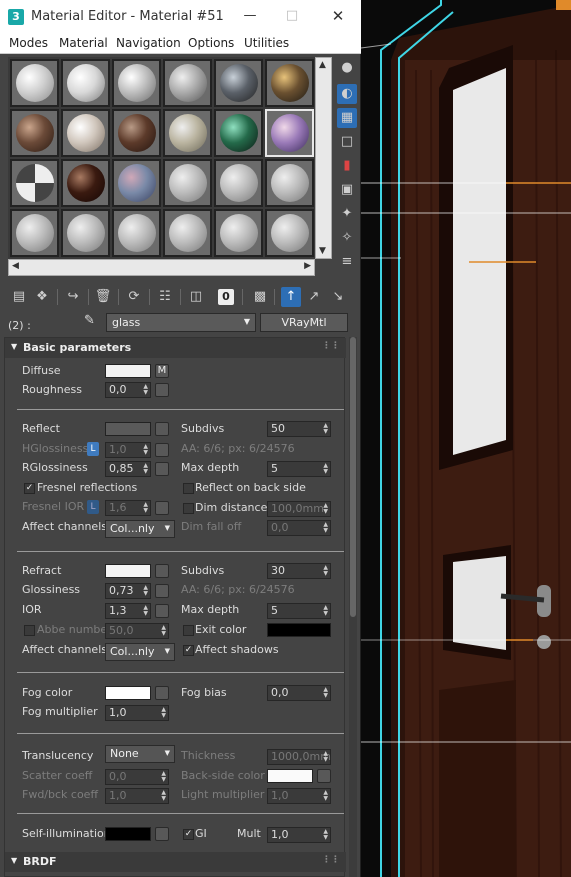 This screenshot has height=877, width=571. What do you see at coordinates (299, 429) in the screenshot?
I see `reflect-subdivs-spinner: 50 ▲ ▼` at bounding box center [299, 429].